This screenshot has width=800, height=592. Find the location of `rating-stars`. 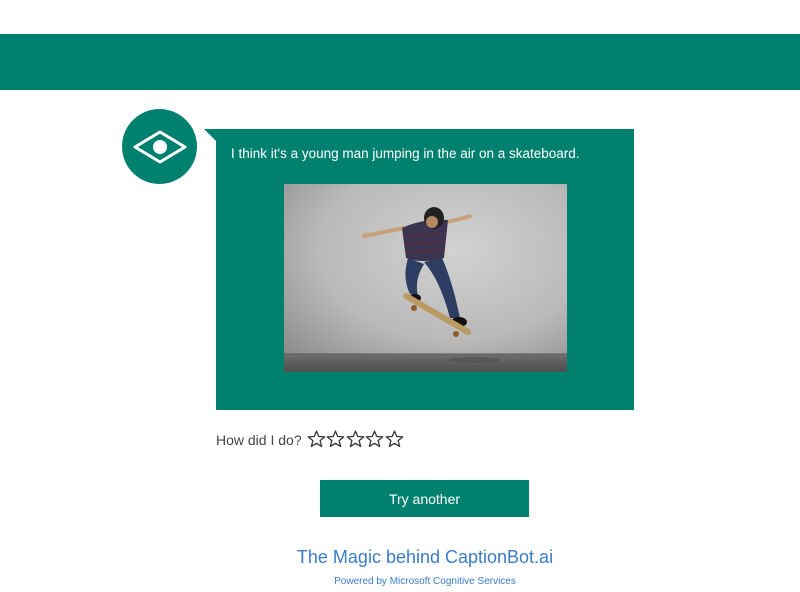

rating-stars is located at coordinates (356, 439).